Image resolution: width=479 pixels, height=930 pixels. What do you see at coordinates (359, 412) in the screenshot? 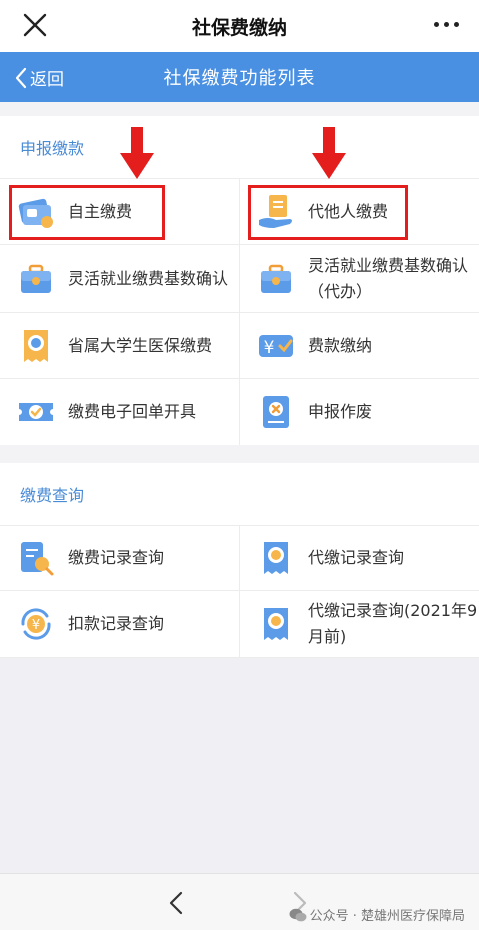
I see `grid-item-declare-void: 申报作废` at bounding box center [359, 412].